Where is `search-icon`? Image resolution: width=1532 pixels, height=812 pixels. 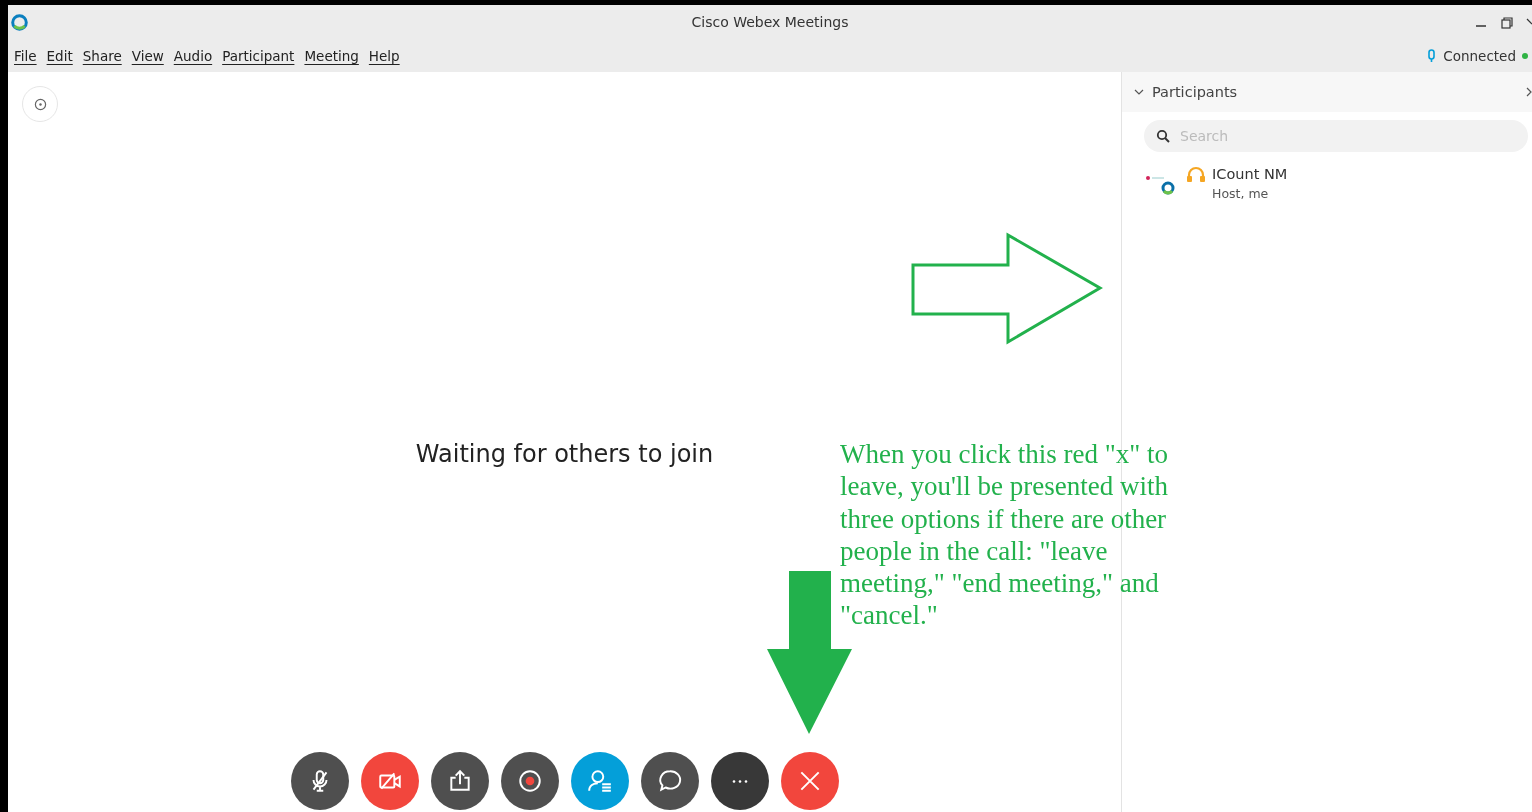
search-icon is located at coordinates (1163, 136).